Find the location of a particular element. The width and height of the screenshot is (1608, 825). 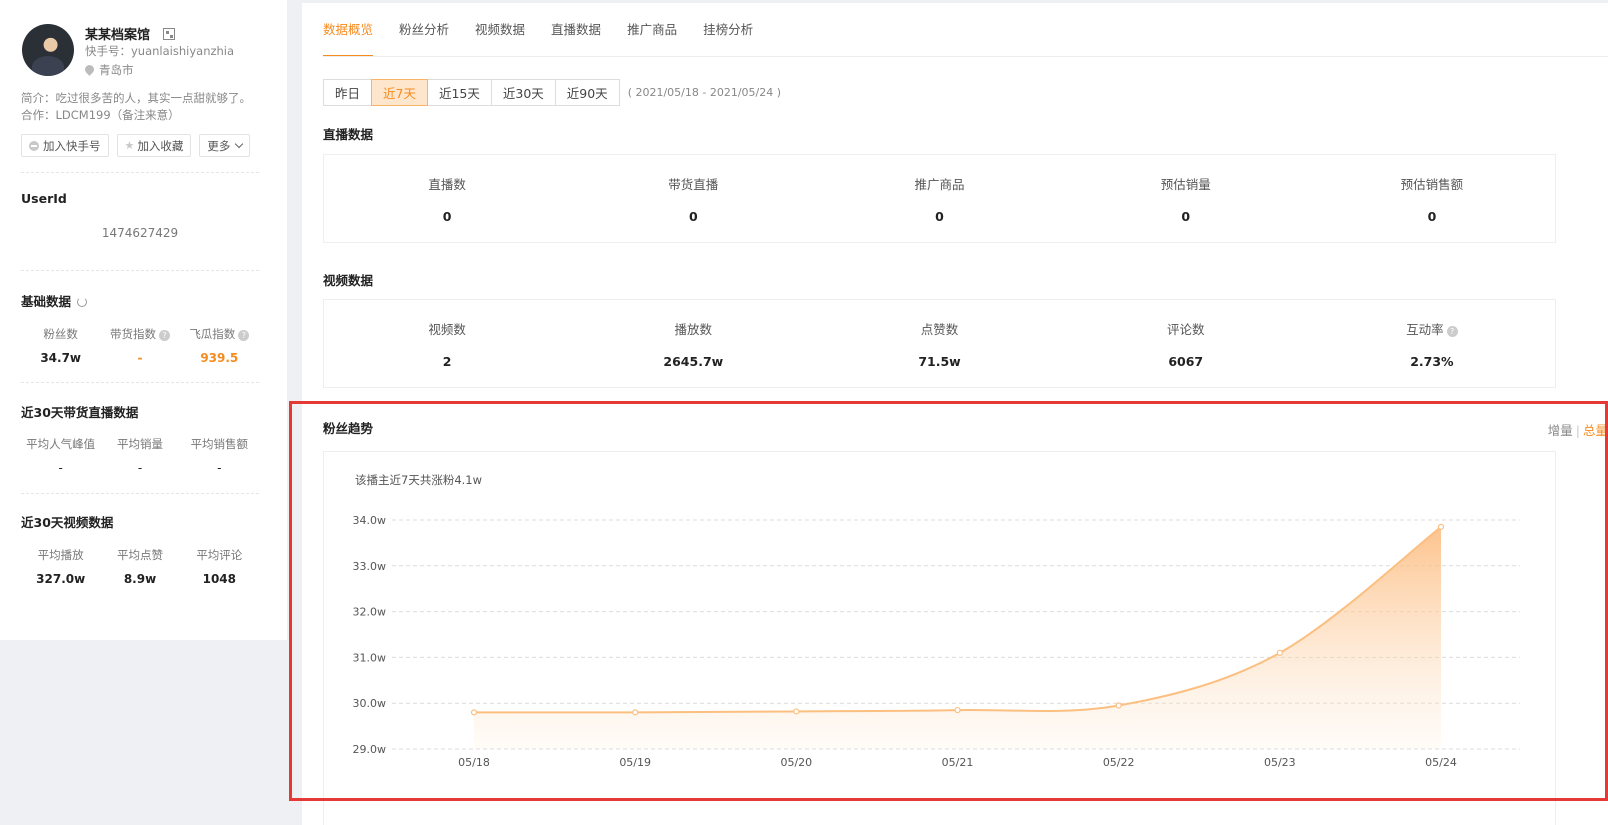

stat-value: 1048 is located at coordinates (219, 579).